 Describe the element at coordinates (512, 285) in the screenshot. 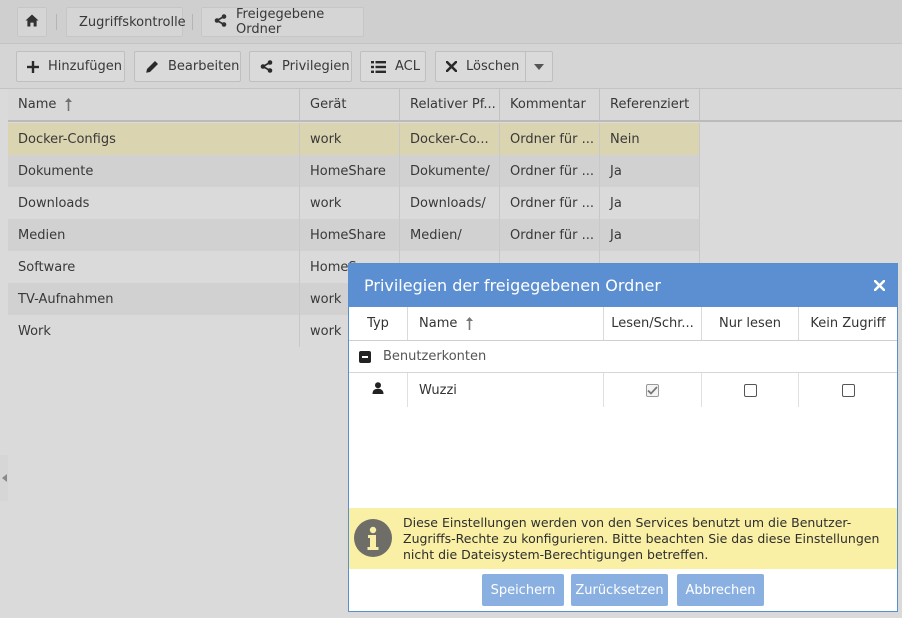

I see `dialog-title: Privilegien der freigegebenen Ordner` at that location.